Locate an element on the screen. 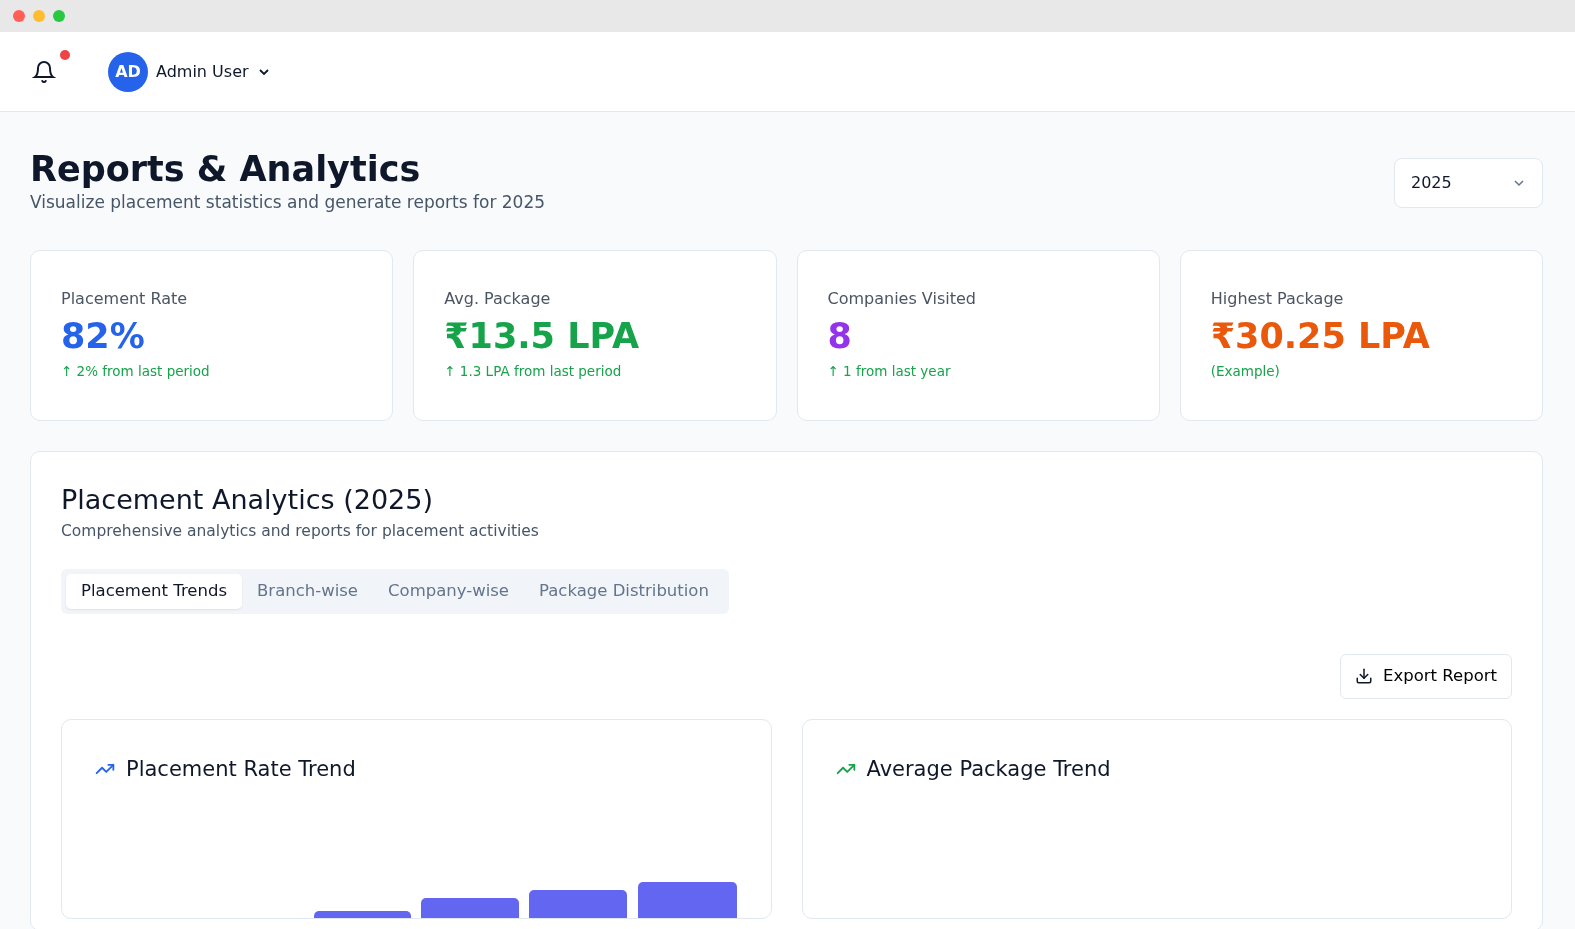  section-title: Placement Analytics (2025) is located at coordinates (247, 499).